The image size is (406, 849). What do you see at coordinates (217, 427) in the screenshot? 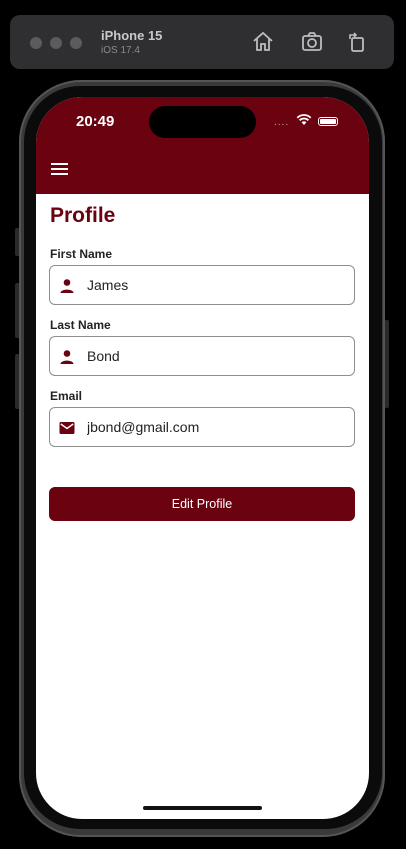
I see `email-input` at bounding box center [217, 427].